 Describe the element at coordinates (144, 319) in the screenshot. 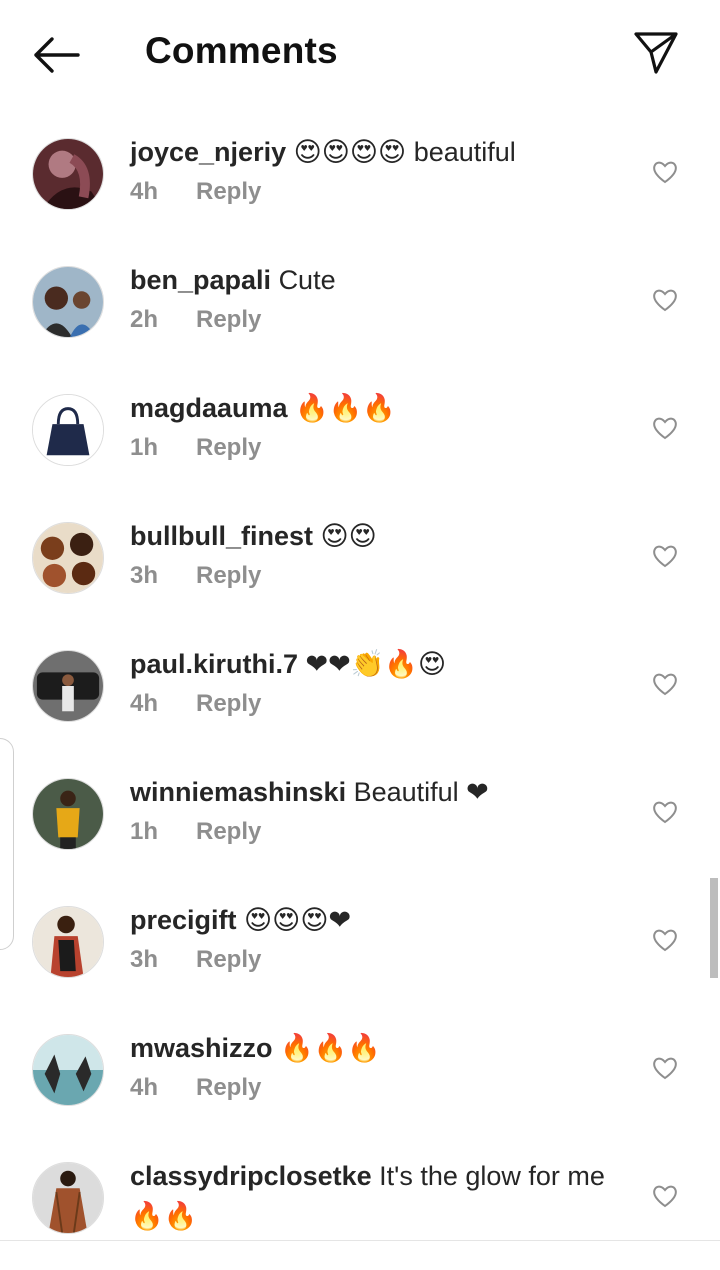

I see `comment-time: 2h` at that location.